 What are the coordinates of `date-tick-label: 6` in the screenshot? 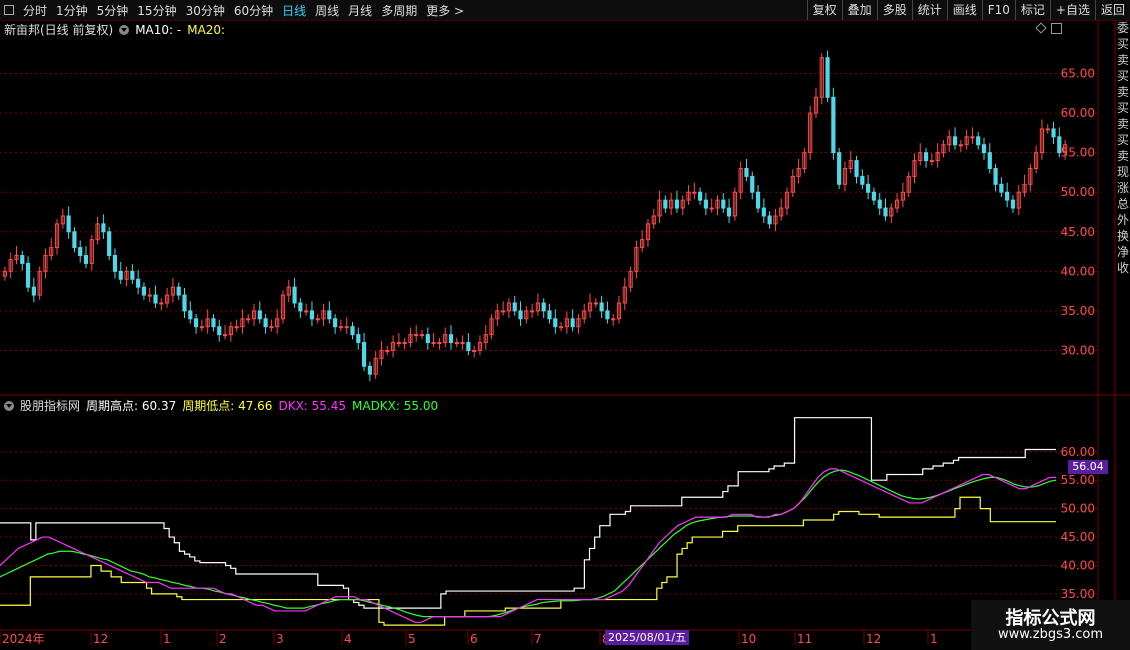 It's located at (474, 639).